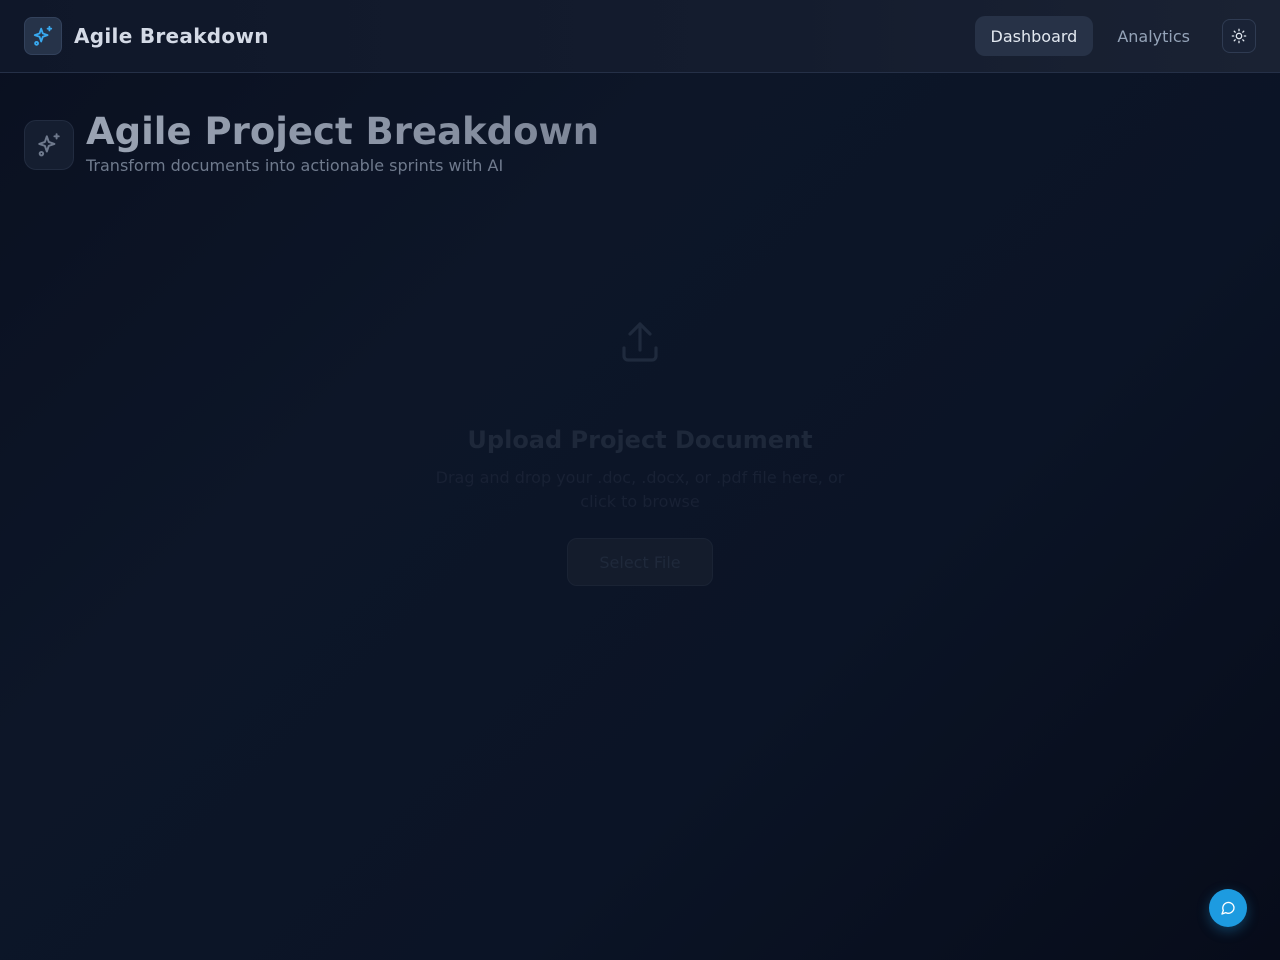  What do you see at coordinates (640, 562) in the screenshot?
I see `select-file-button: Select File` at bounding box center [640, 562].